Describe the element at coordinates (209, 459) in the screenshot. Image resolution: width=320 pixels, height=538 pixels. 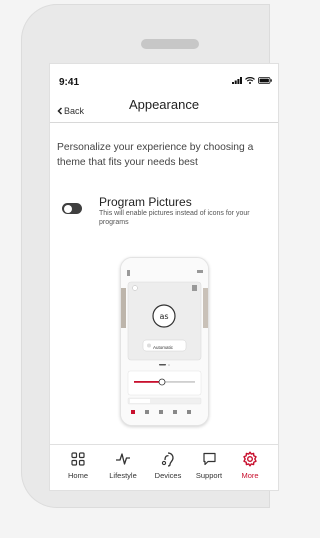
I see `chat-icon` at that location.